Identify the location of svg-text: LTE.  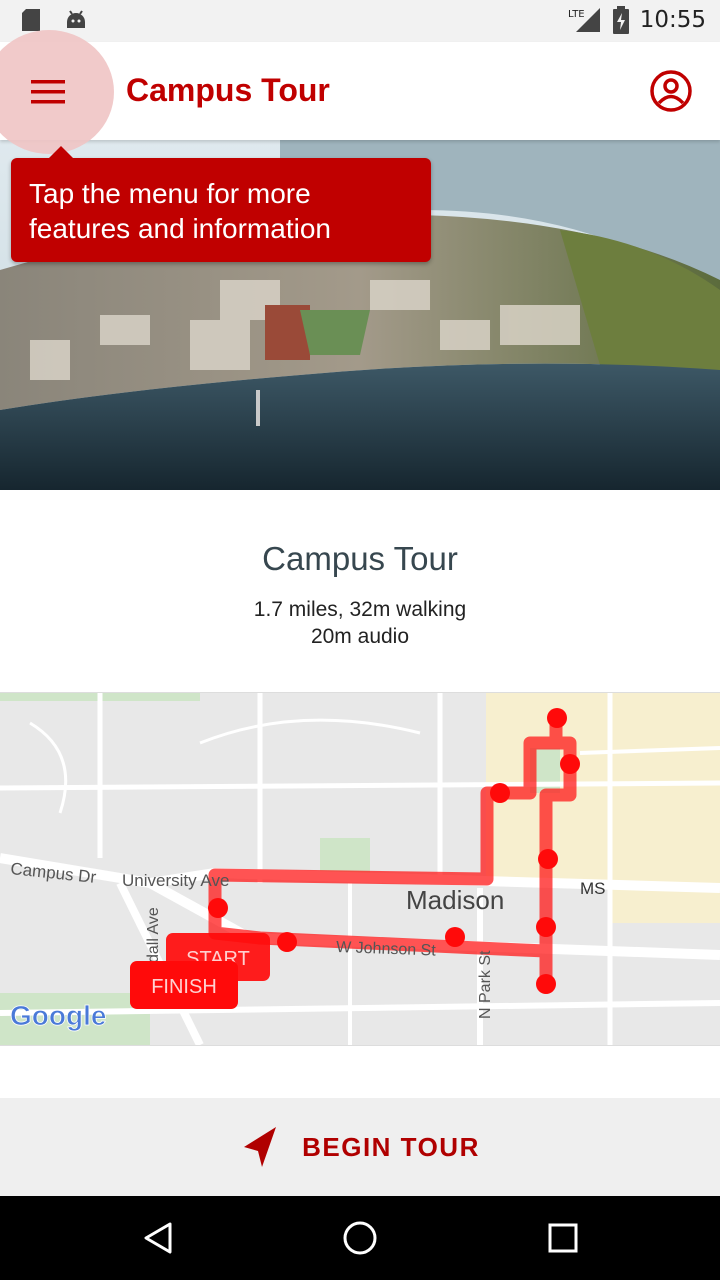
(576, 14).